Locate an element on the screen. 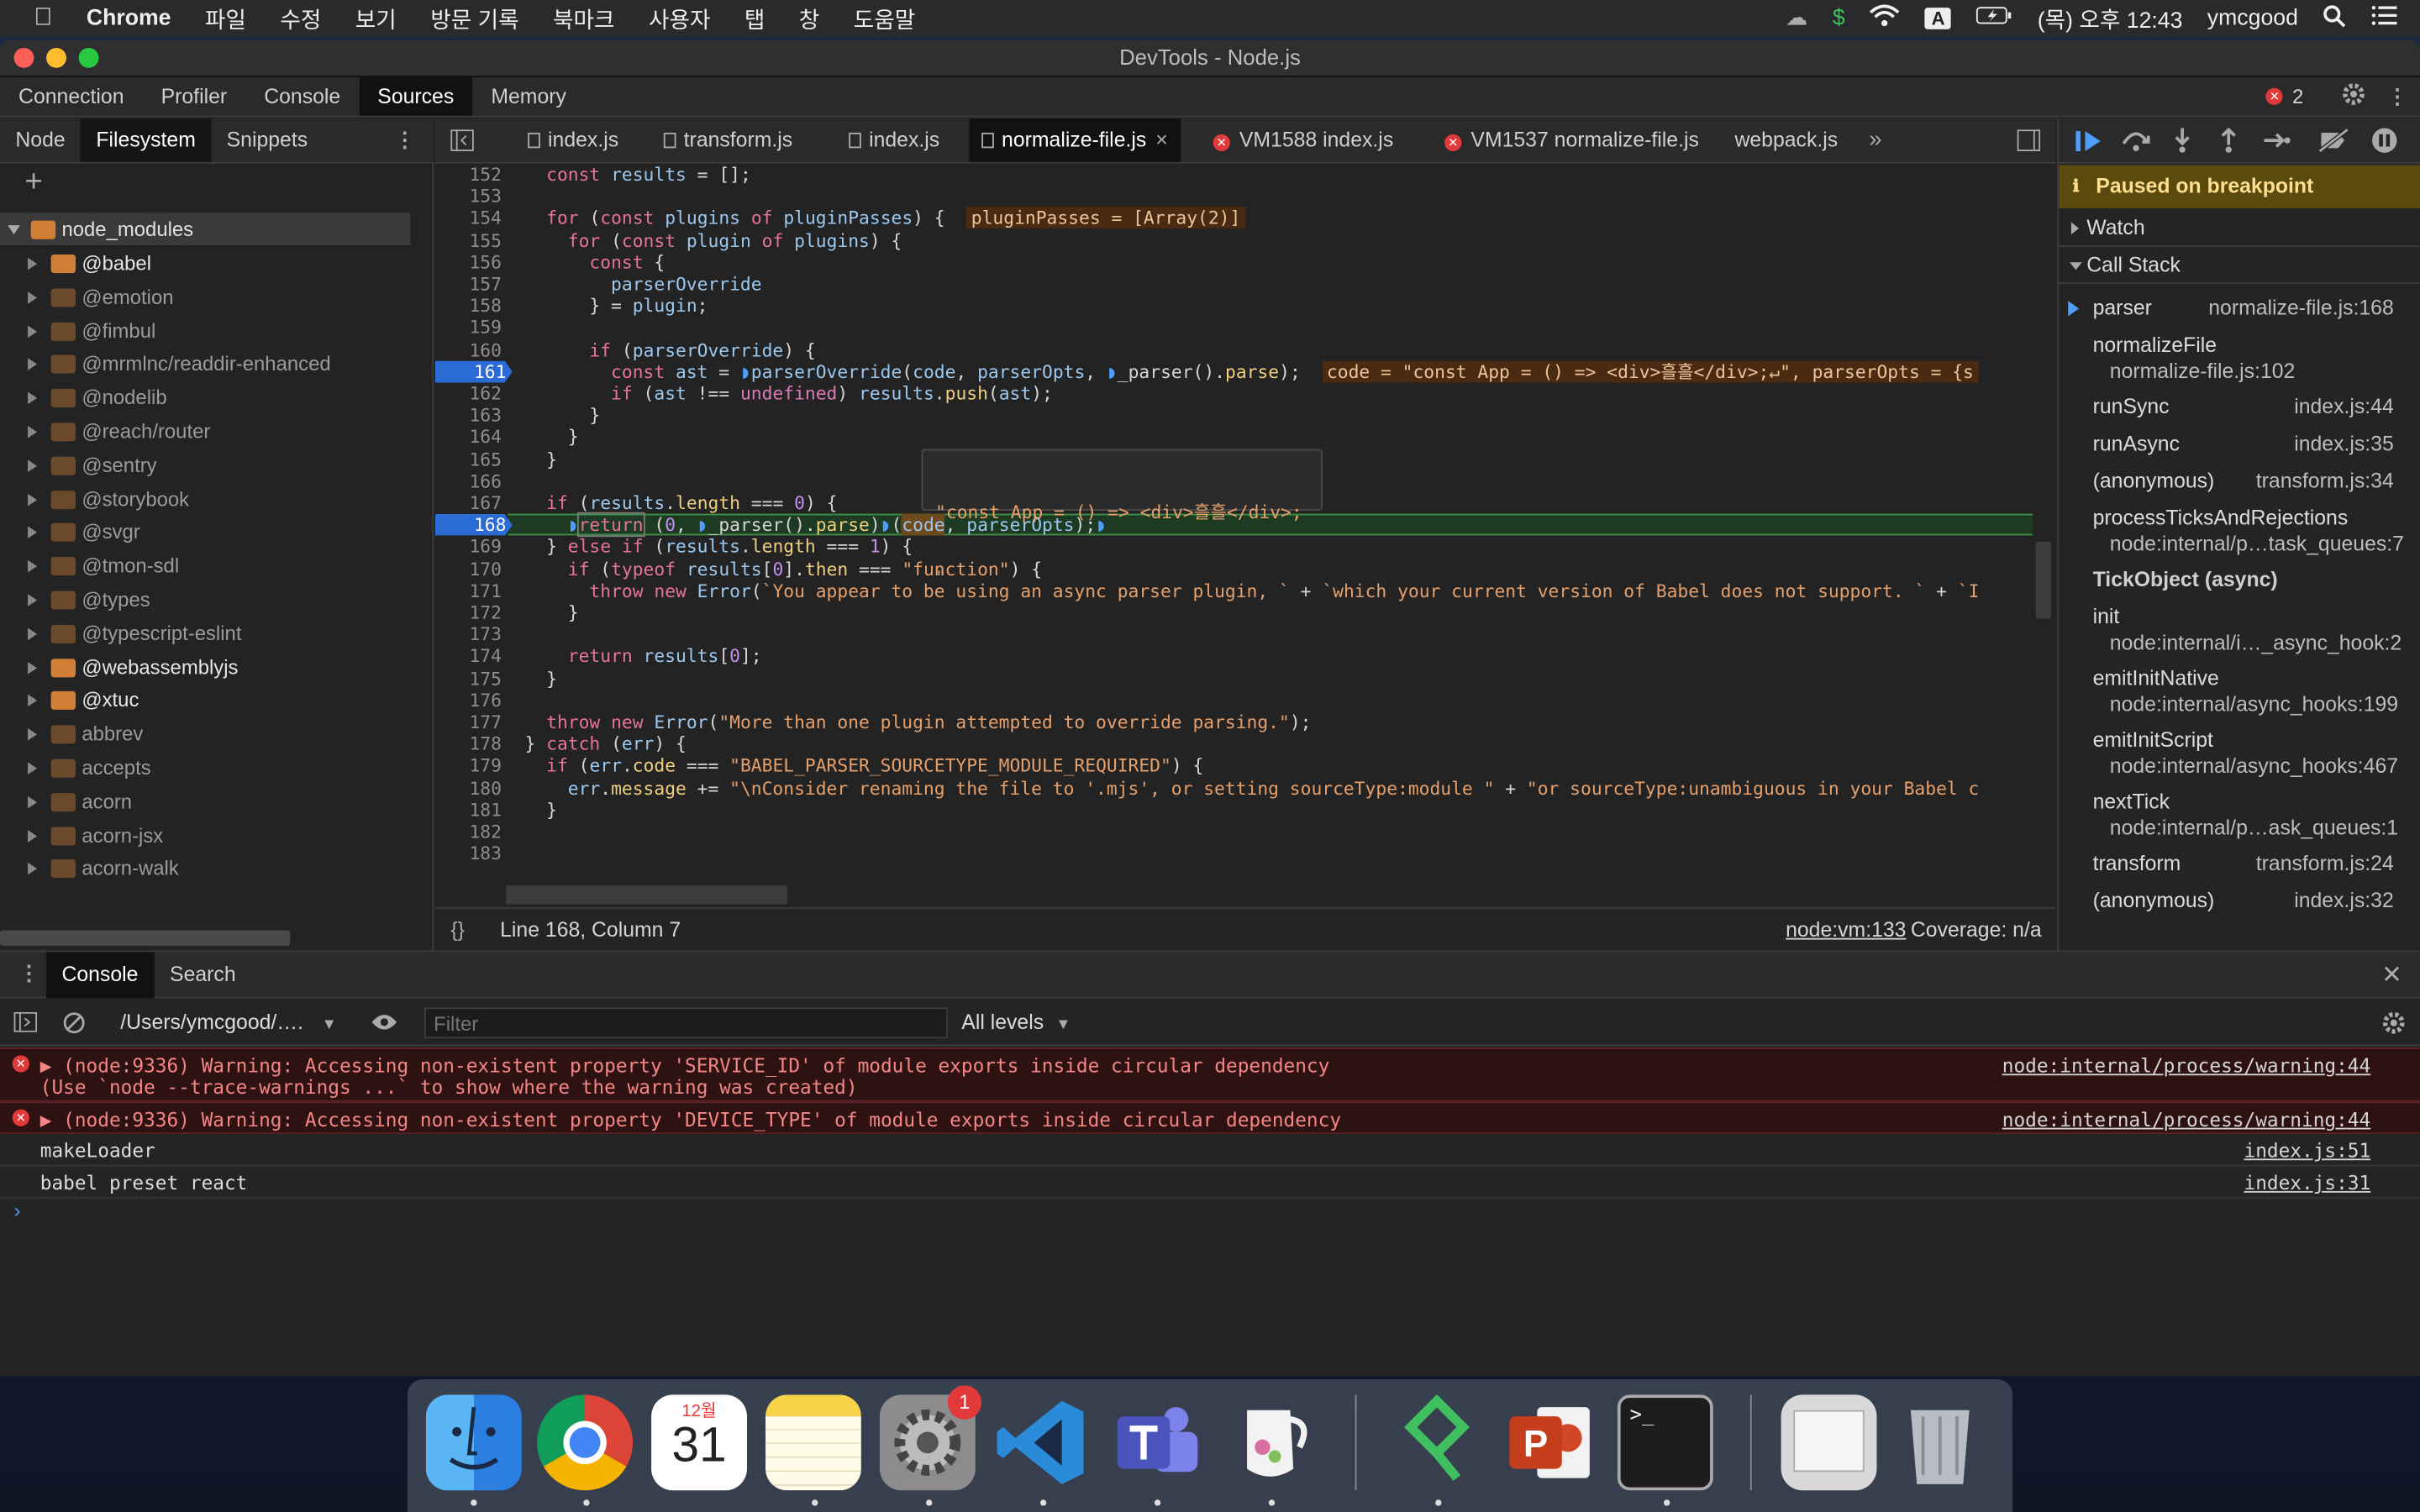  editor-tab: transform.js is located at coordinates (728, 139).